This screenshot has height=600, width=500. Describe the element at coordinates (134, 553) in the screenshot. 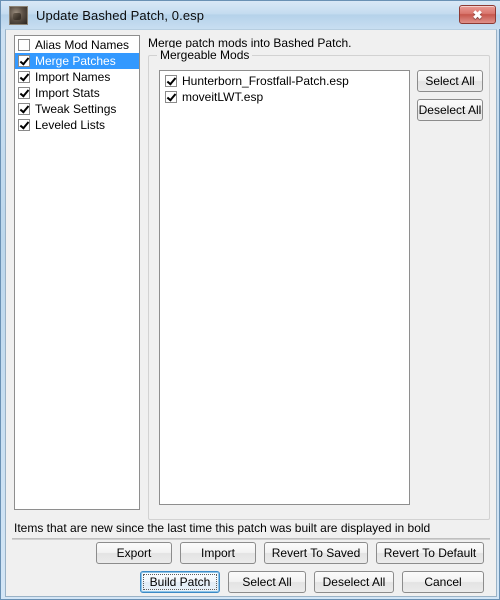

I see `export-button: Export` at that location.